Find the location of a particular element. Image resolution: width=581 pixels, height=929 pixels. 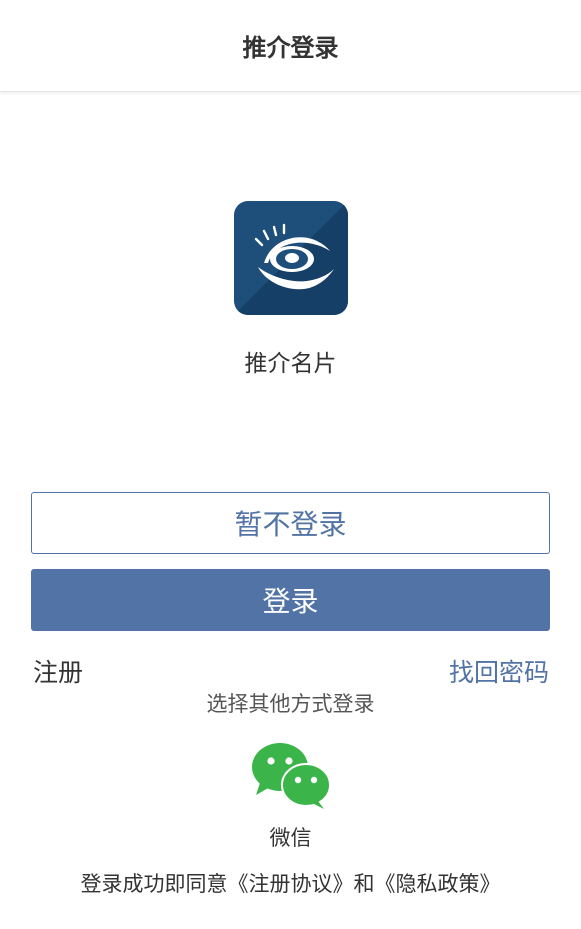

register-link: 注册 is located at coordinates (58, 671).